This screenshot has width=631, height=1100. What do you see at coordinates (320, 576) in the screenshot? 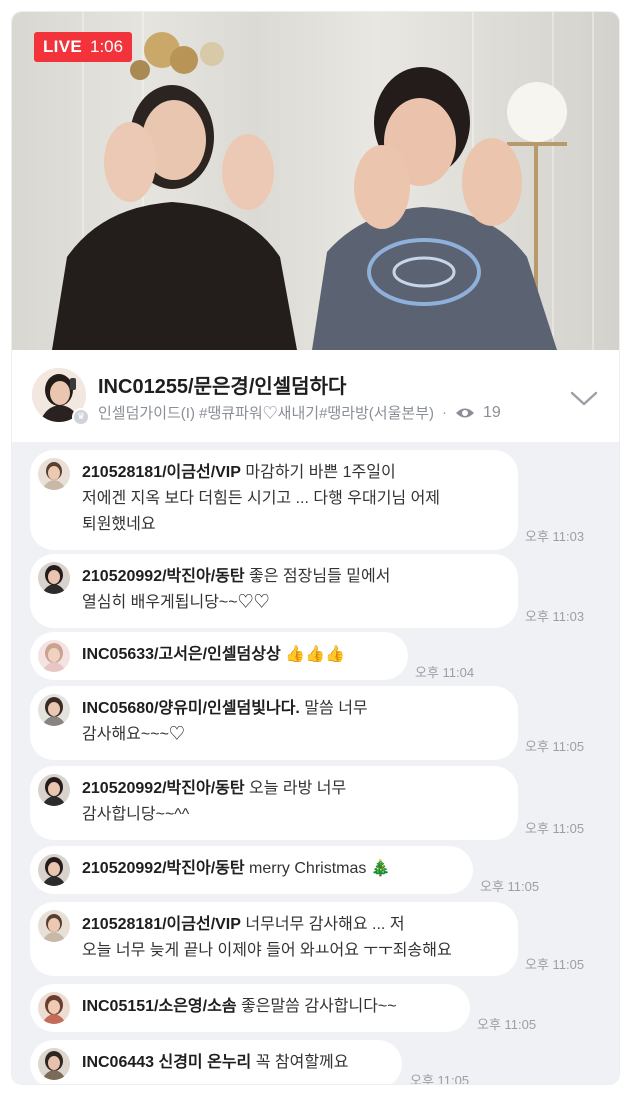
I see `message-text: 좋은 점장님들 밑에서` at bounding box center [320, 576].